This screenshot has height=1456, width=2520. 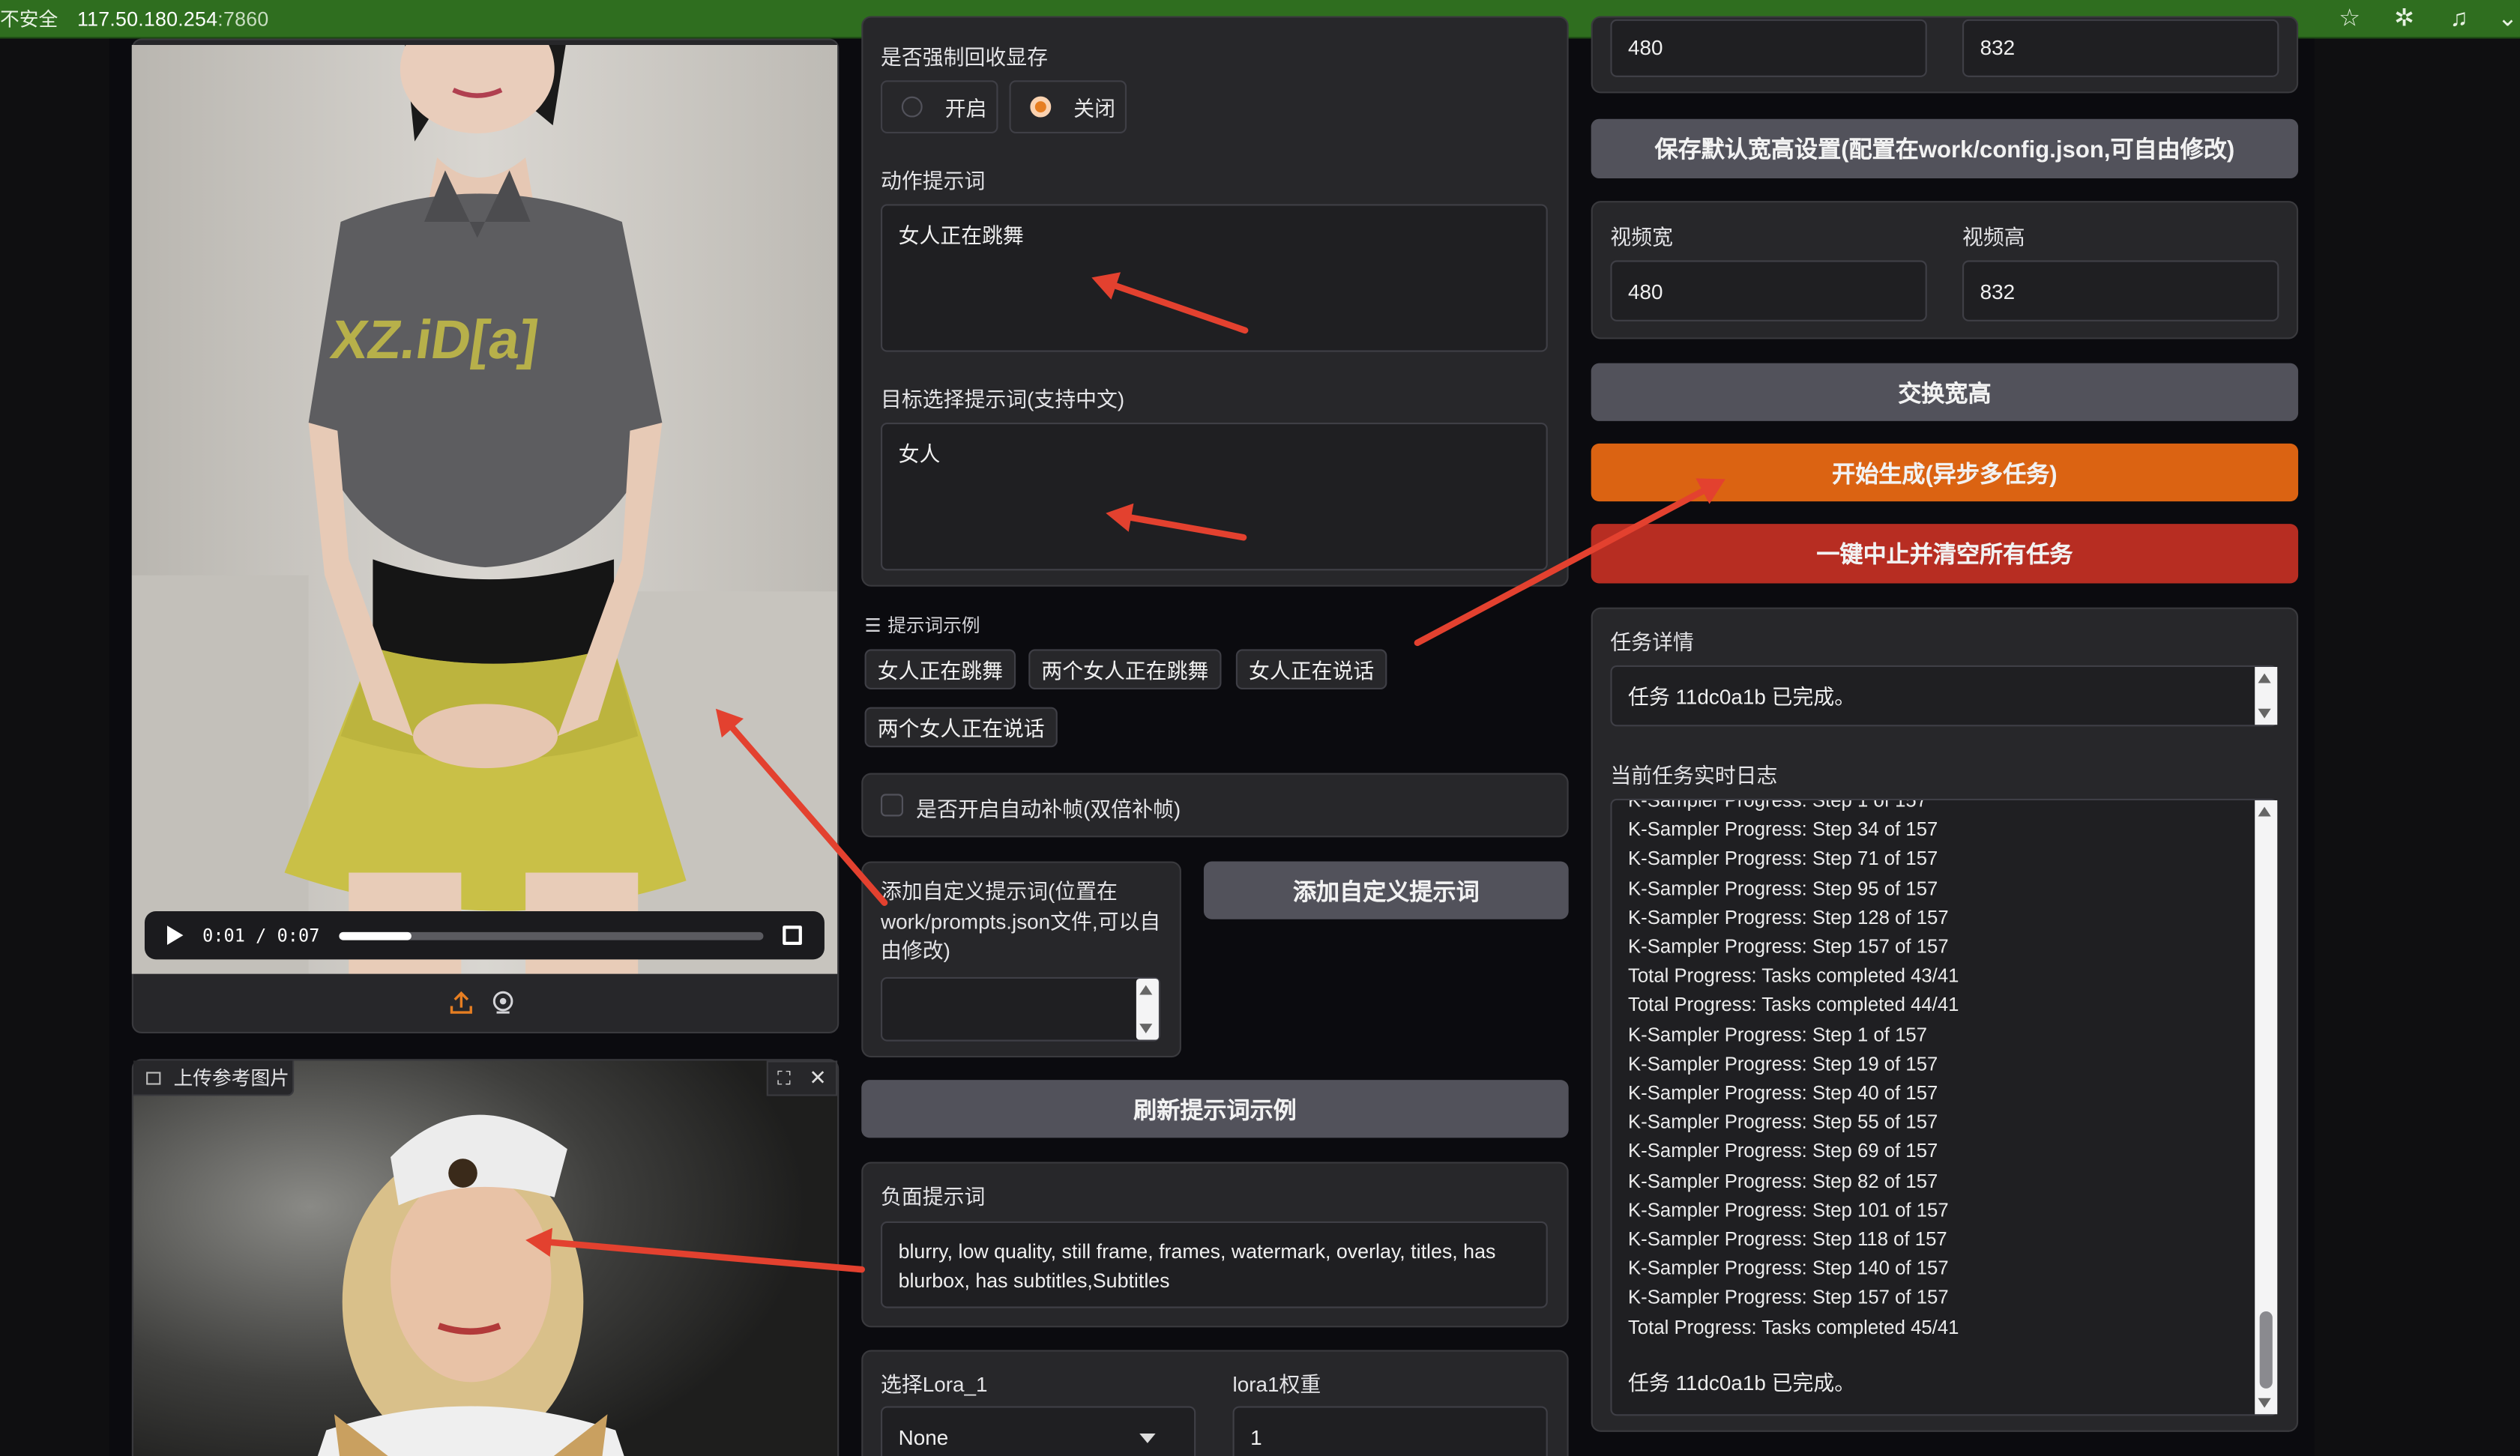 I want to click on log-line: Total Progress: Tasks completed 45/41, so click(x=1793, y=1326).